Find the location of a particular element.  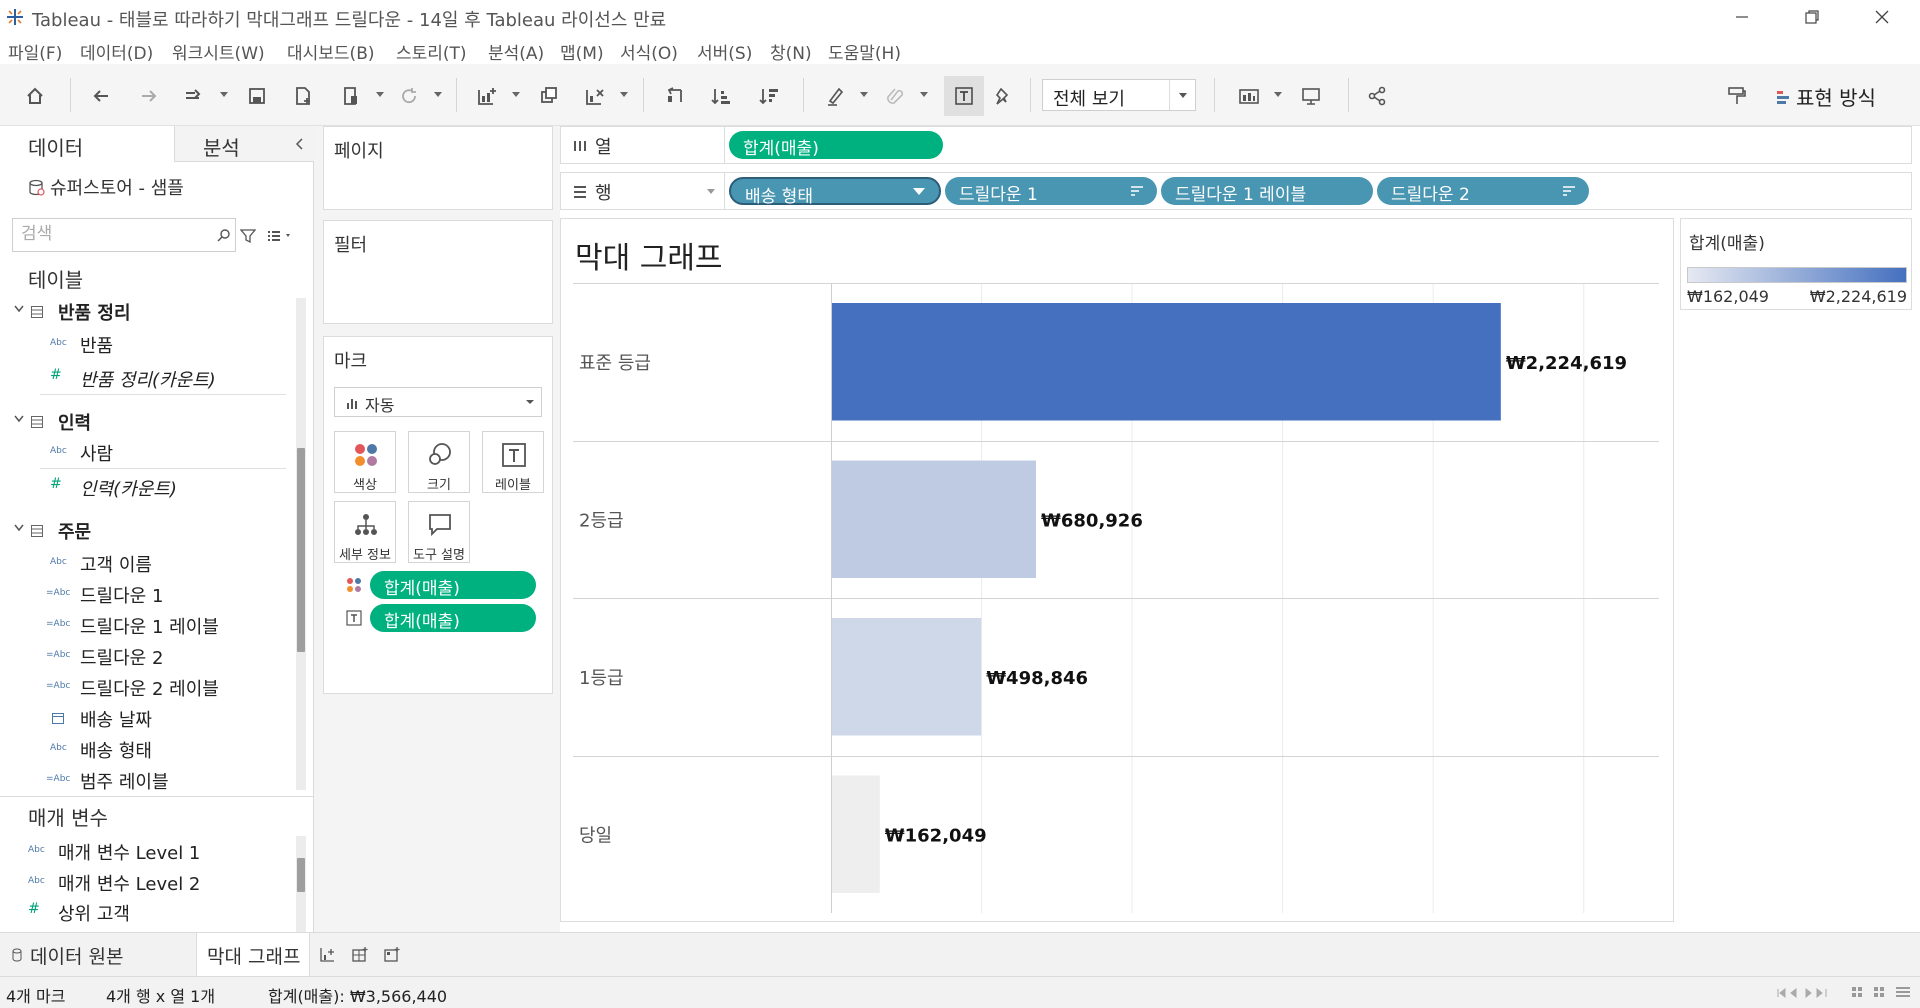

search-icon is located at coordinates (224, 235).